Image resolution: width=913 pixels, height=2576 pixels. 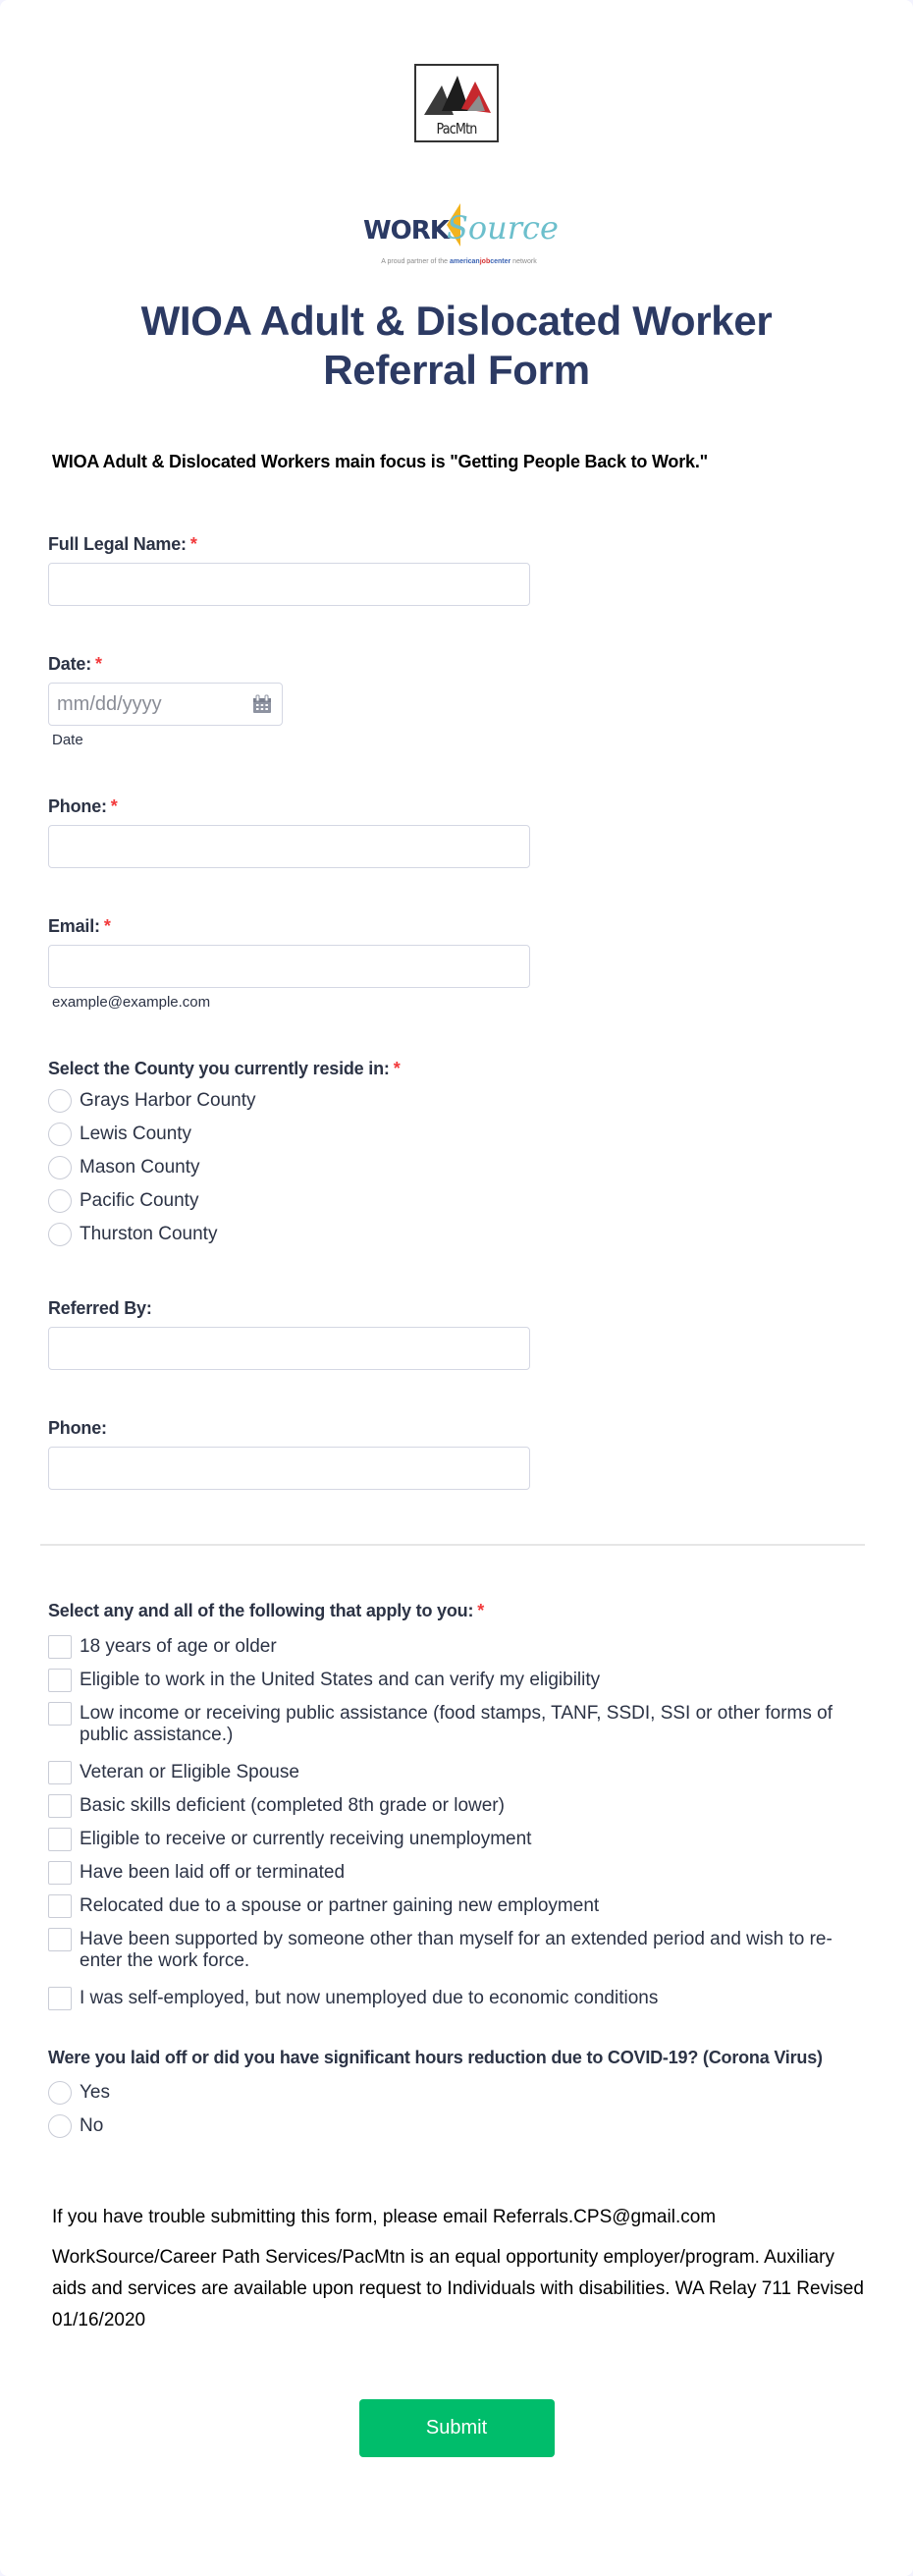 What do you see at coordinates (502, 228) in the screenshot?
I see `worksource-logo-source: Source` at bounding box center [502, 228].